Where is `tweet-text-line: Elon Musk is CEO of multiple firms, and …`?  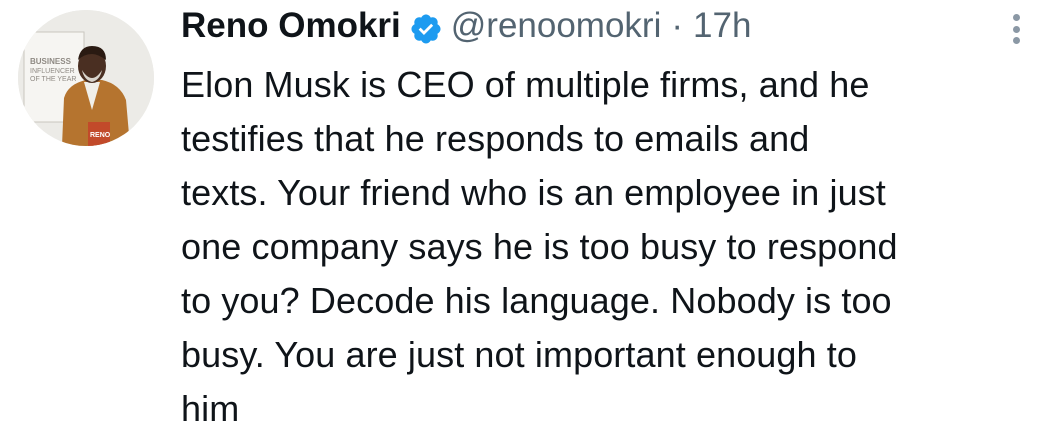
tweet-text-line: Elon Musk is CEO of multiple firms, and … is located at coordinates (525, 84).